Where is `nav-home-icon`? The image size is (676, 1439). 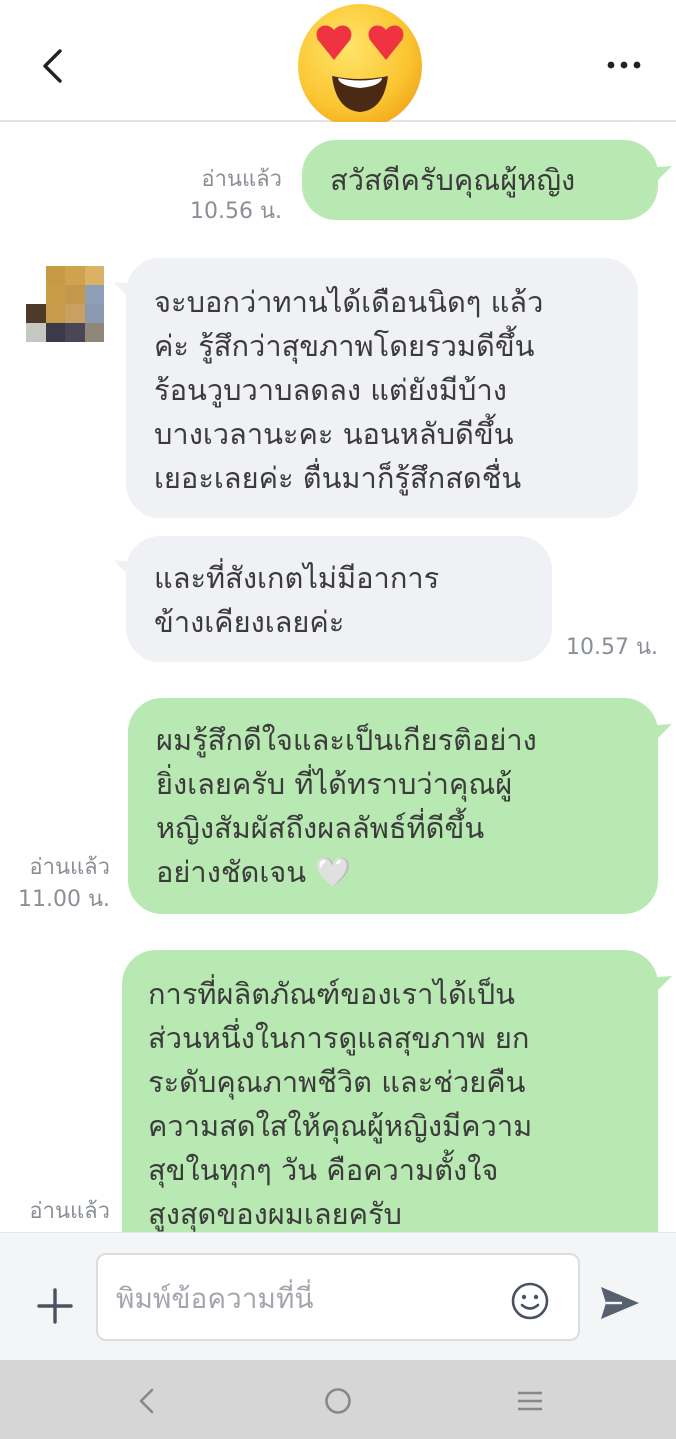
nav-home-icon is located at coordinates (338, 1401).